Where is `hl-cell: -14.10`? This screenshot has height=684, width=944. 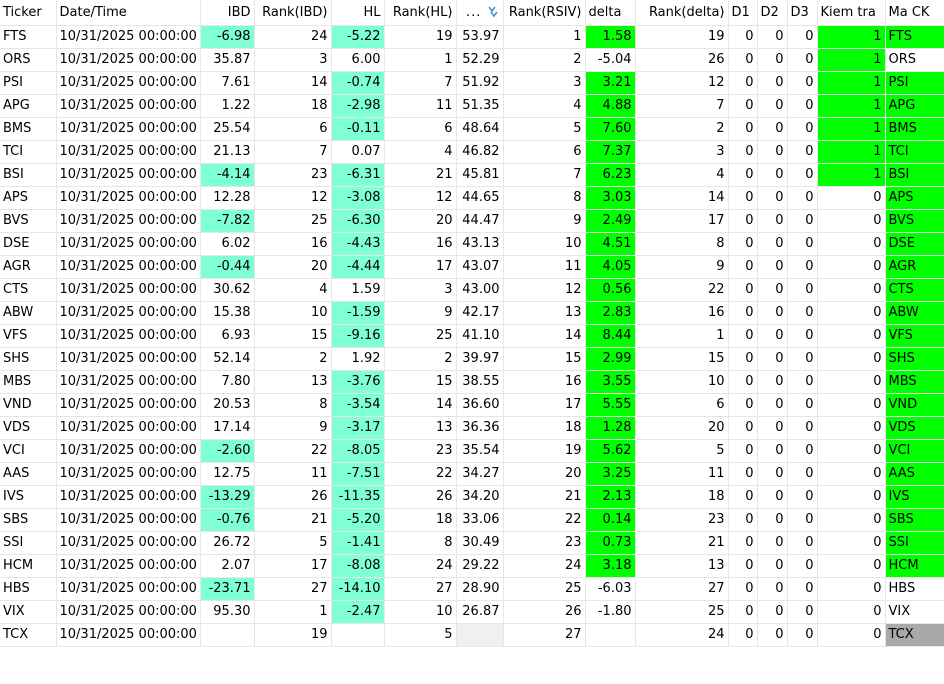 hl-cell: -14.10 is located at coordinates (358, 589).